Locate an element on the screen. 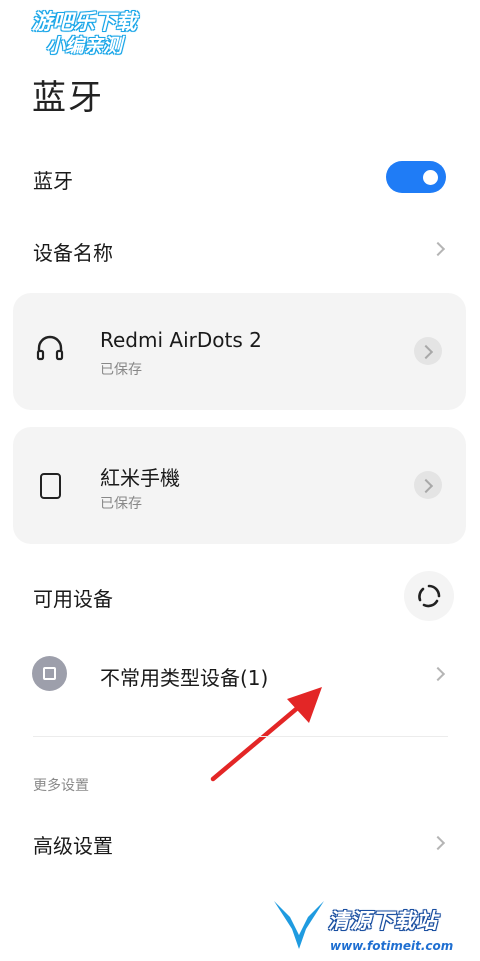 Image resolution: width=480 pixels, height=961 pixels. bluetooth-label: 蓝牙 is located at coordinates (53, 181).